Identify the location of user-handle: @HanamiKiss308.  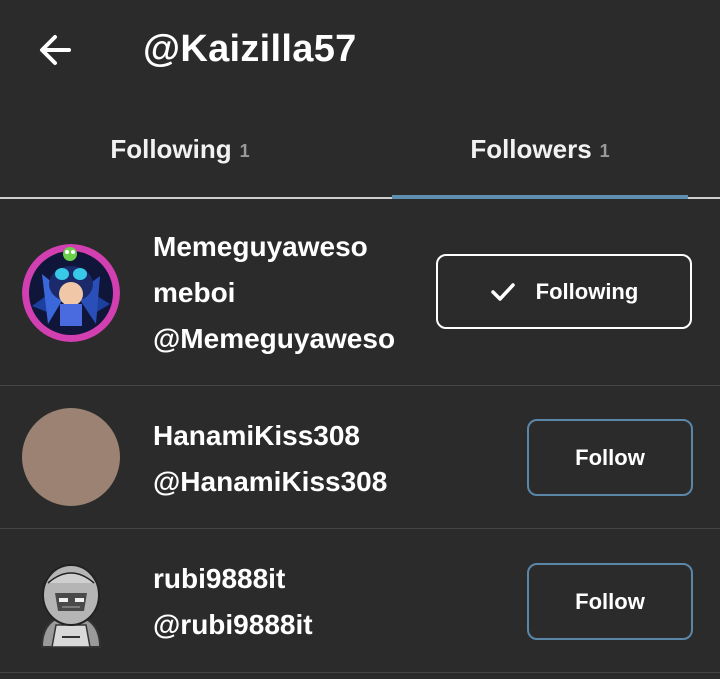
(270, 481).